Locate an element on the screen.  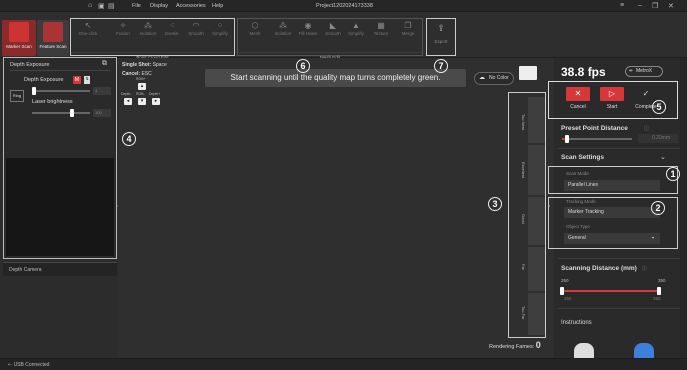
rendering-frames-value: 0 is located at coordinates (538, 345).